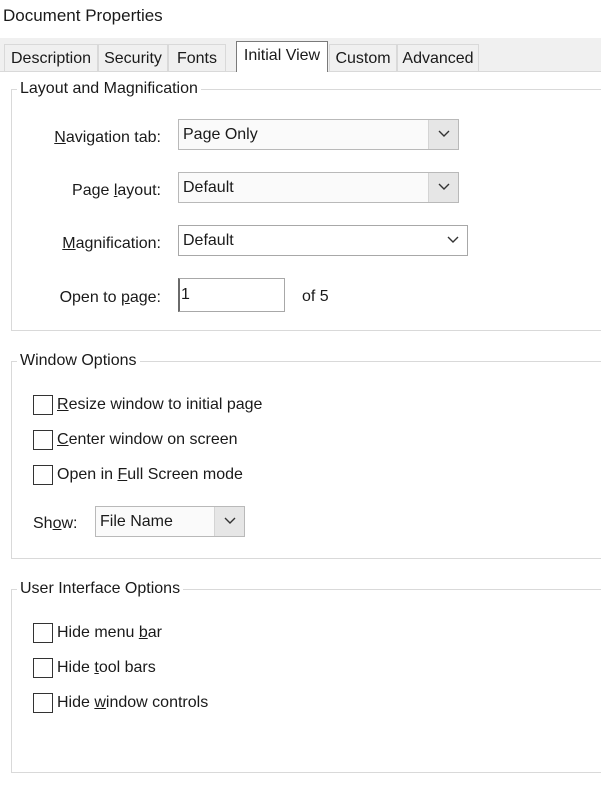 This screenshot has width=601, height=791. I want to click on show-value: File Name, so click(136, 521).